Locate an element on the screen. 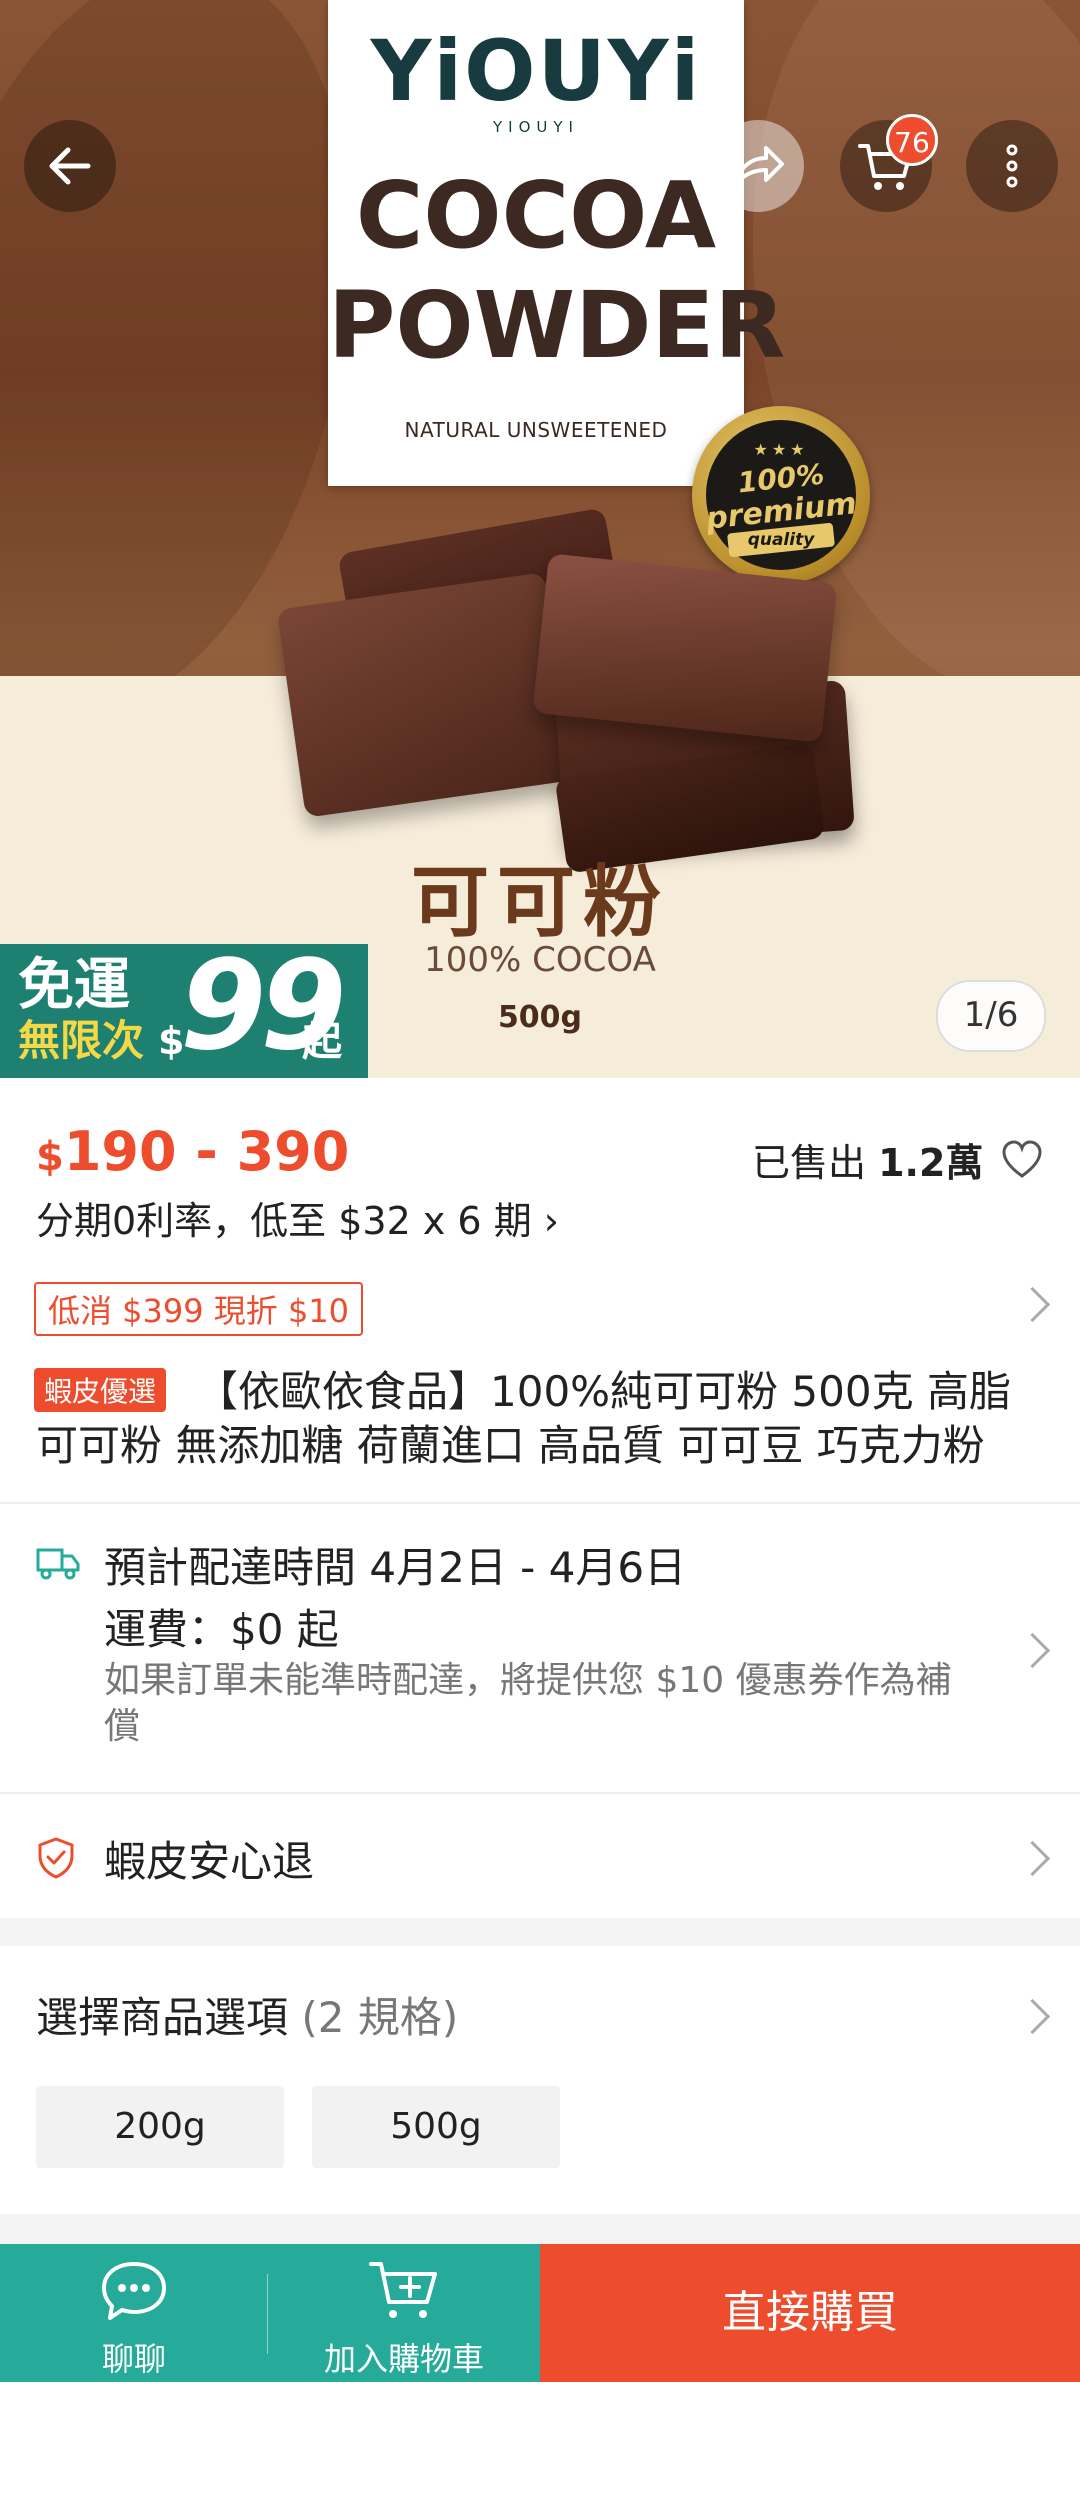 The width and height of the screenshot is (1080, 2520). unlimited-text: 無限次 is located at coordinates (81, 1040).